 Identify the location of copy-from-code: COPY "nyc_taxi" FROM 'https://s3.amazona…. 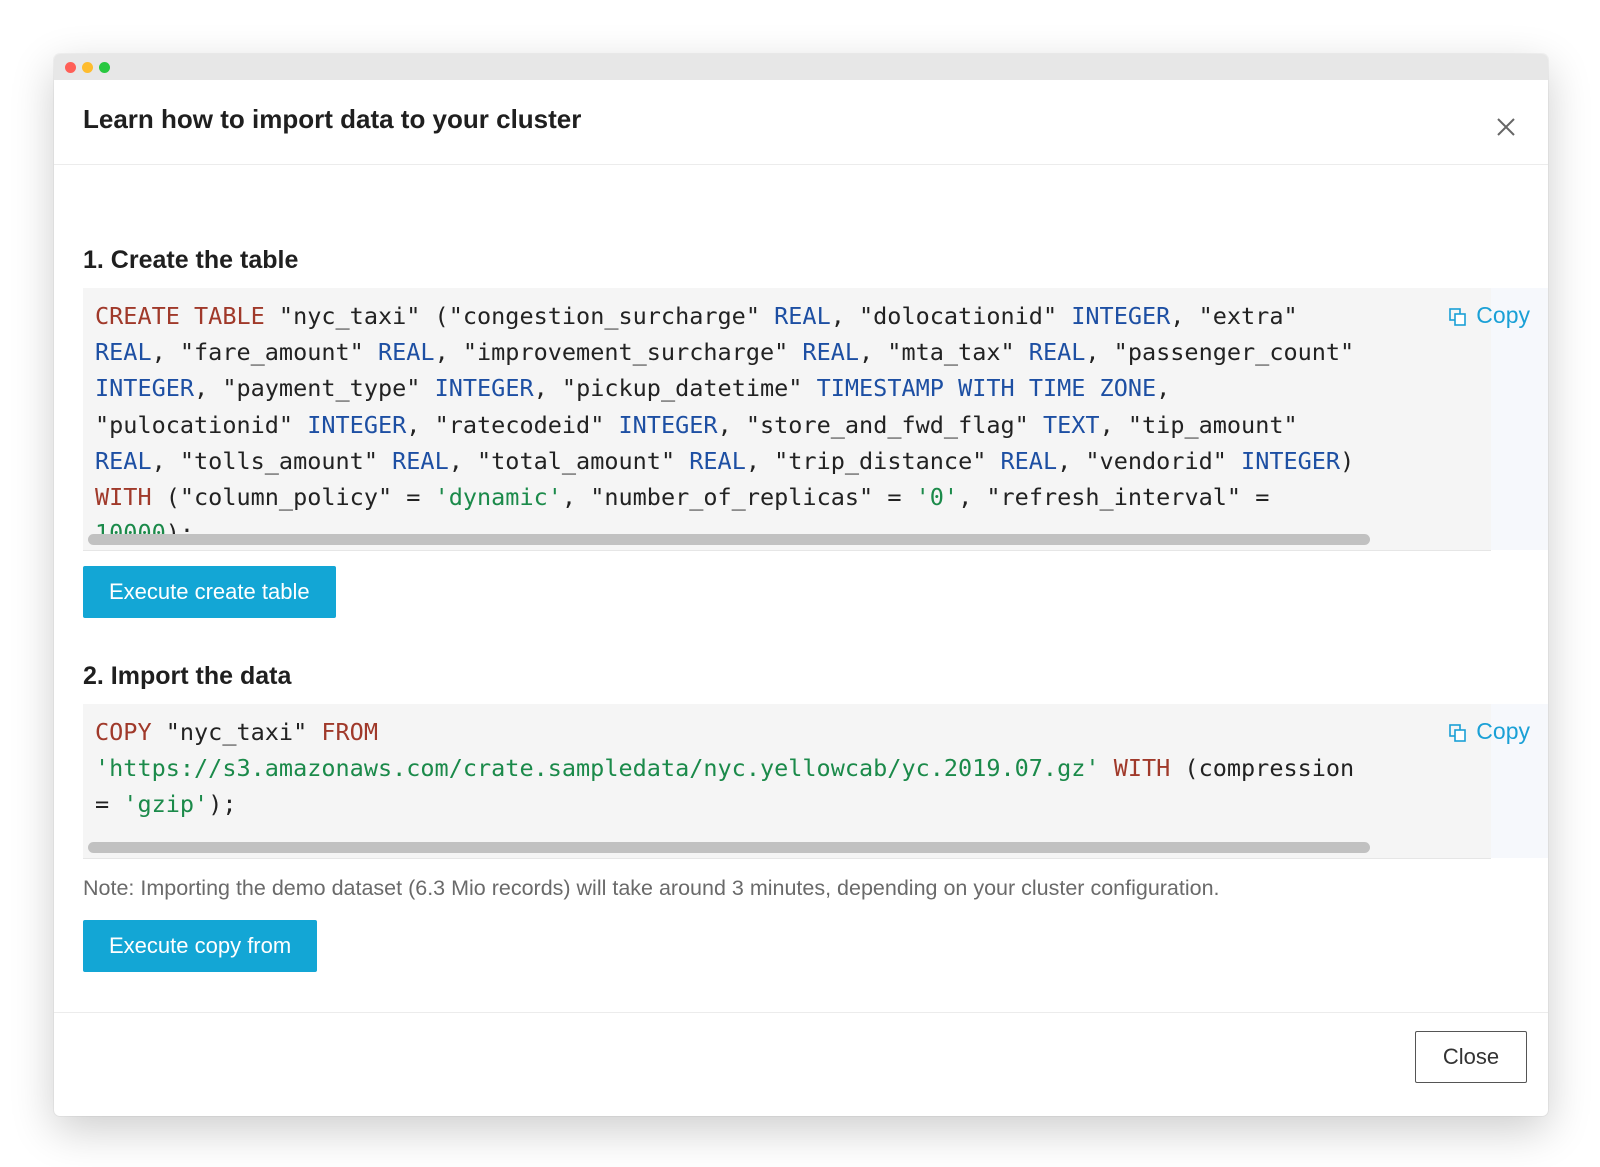
(732, 768).